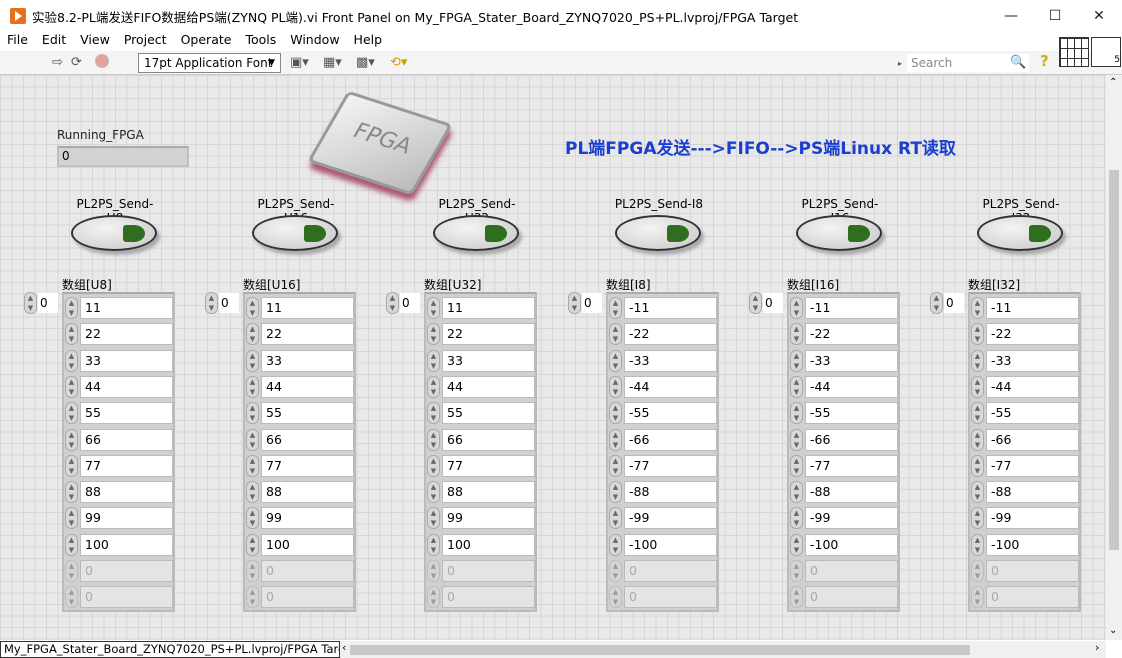 This screenshot has width=1122, height=658. What do you see at coordinates (1099, 16) in the screenshot?
I see `close-button: ✕` at bounding box center [1099, 16].